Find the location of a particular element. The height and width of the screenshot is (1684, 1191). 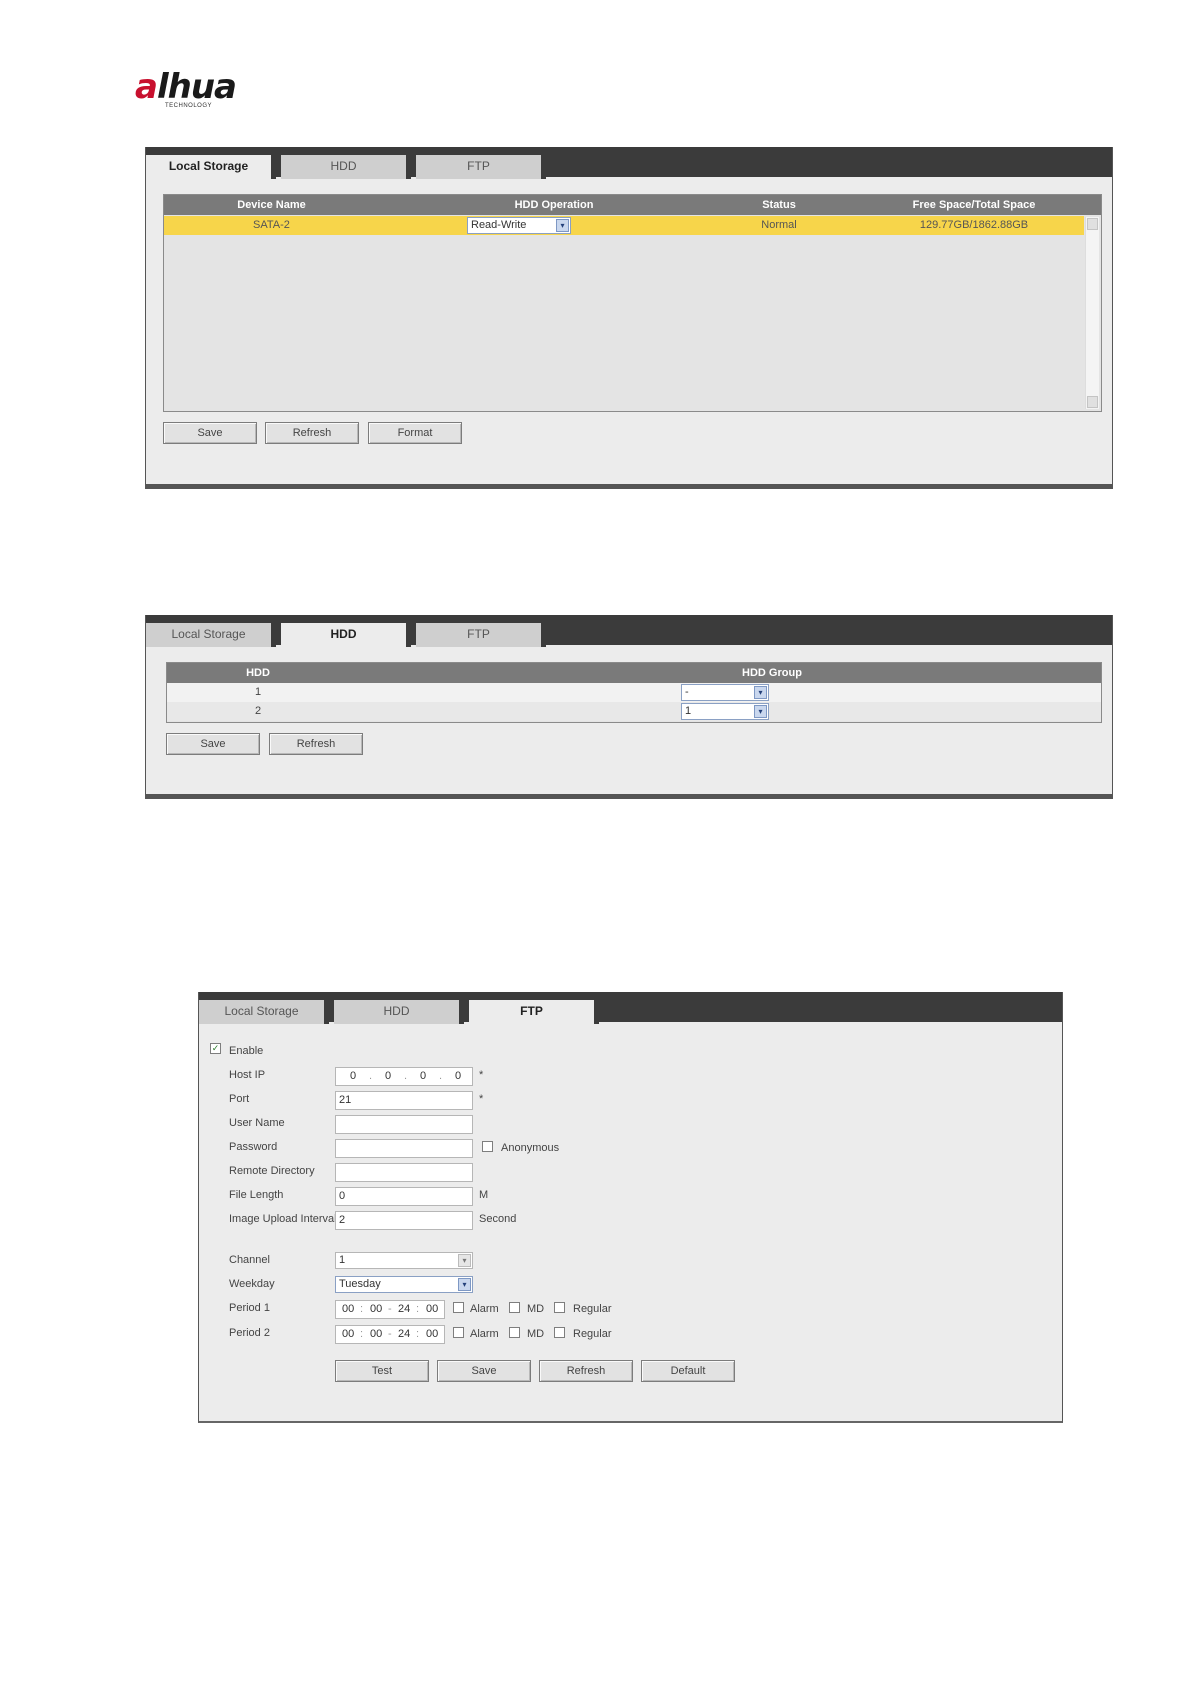

user-name-input is located at coordinates (404, 1124).